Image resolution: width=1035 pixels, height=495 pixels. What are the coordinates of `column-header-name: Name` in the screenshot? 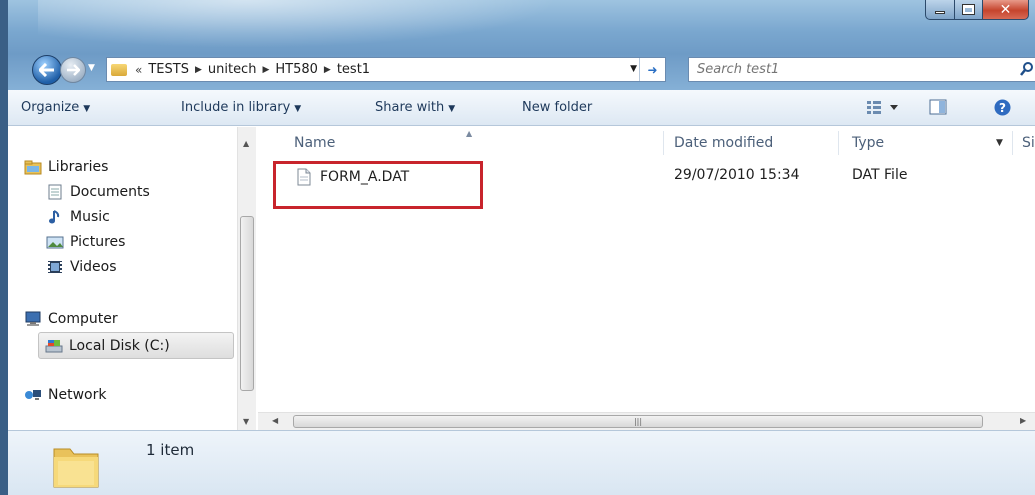 It's located at (314, 143).